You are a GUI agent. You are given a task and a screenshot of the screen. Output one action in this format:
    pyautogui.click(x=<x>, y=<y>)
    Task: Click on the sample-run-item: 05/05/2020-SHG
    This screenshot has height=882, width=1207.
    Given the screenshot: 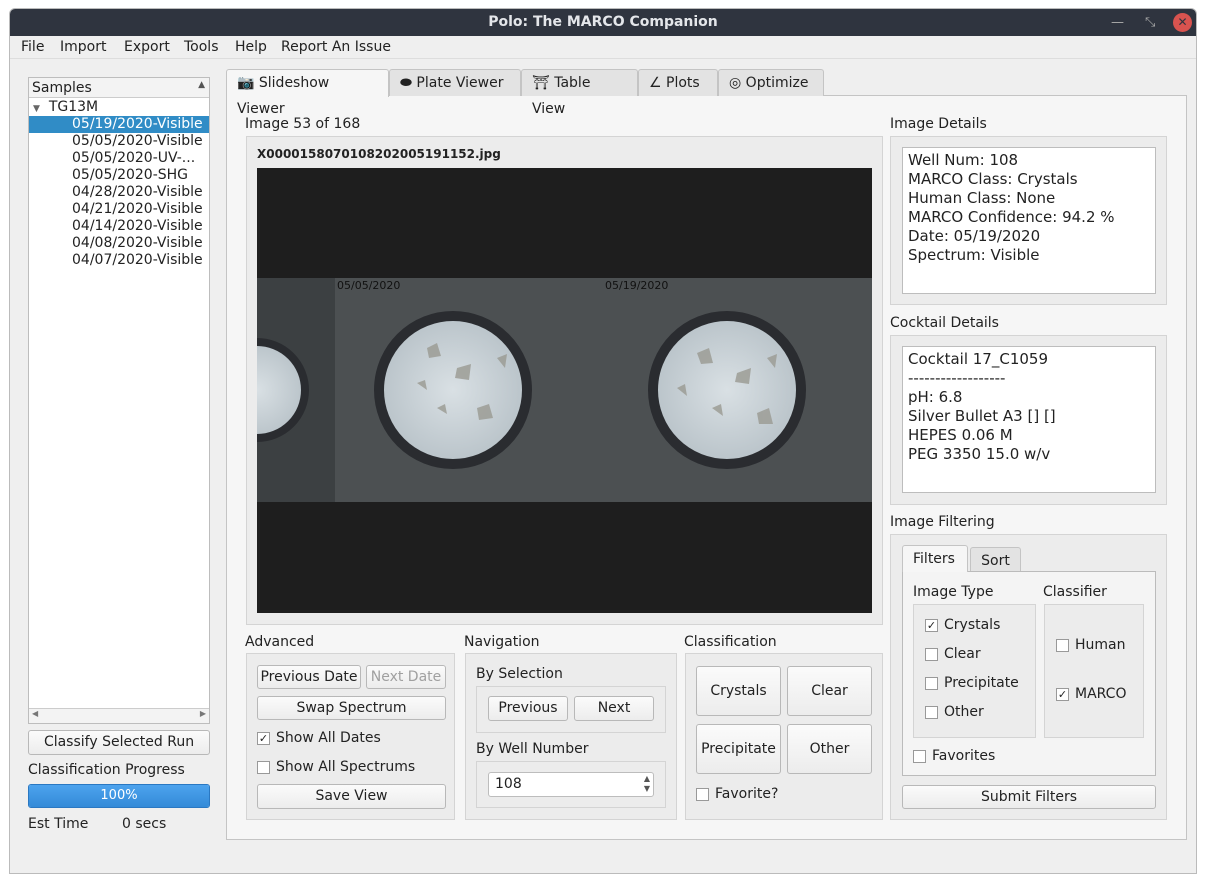 What is the action you would take?
    pyautogui.click(x=119, y=175)
    